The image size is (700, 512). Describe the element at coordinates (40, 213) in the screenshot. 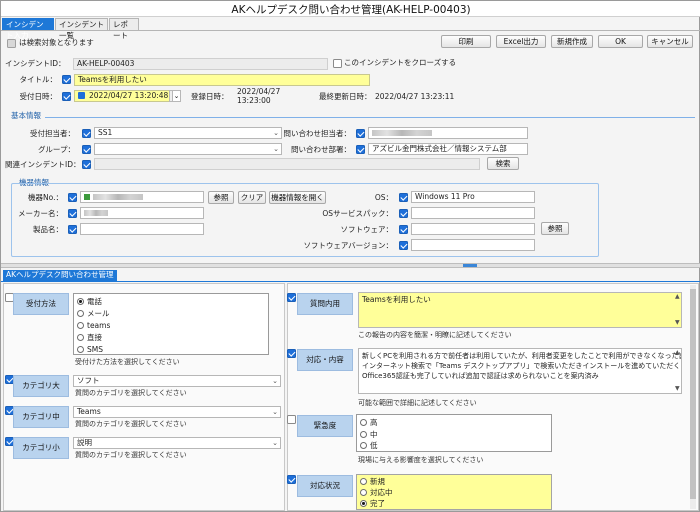

I see `maker-label: メーカー名：` at that location.